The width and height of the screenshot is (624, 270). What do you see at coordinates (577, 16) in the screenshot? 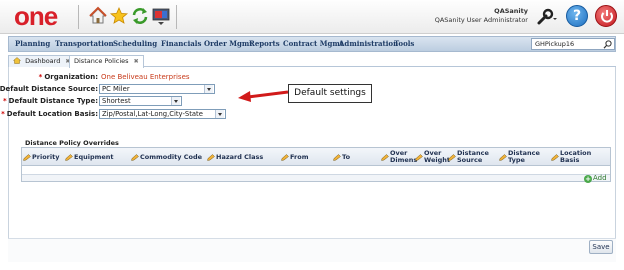
I see `help-button: ?` at bounding box center [577, 16].